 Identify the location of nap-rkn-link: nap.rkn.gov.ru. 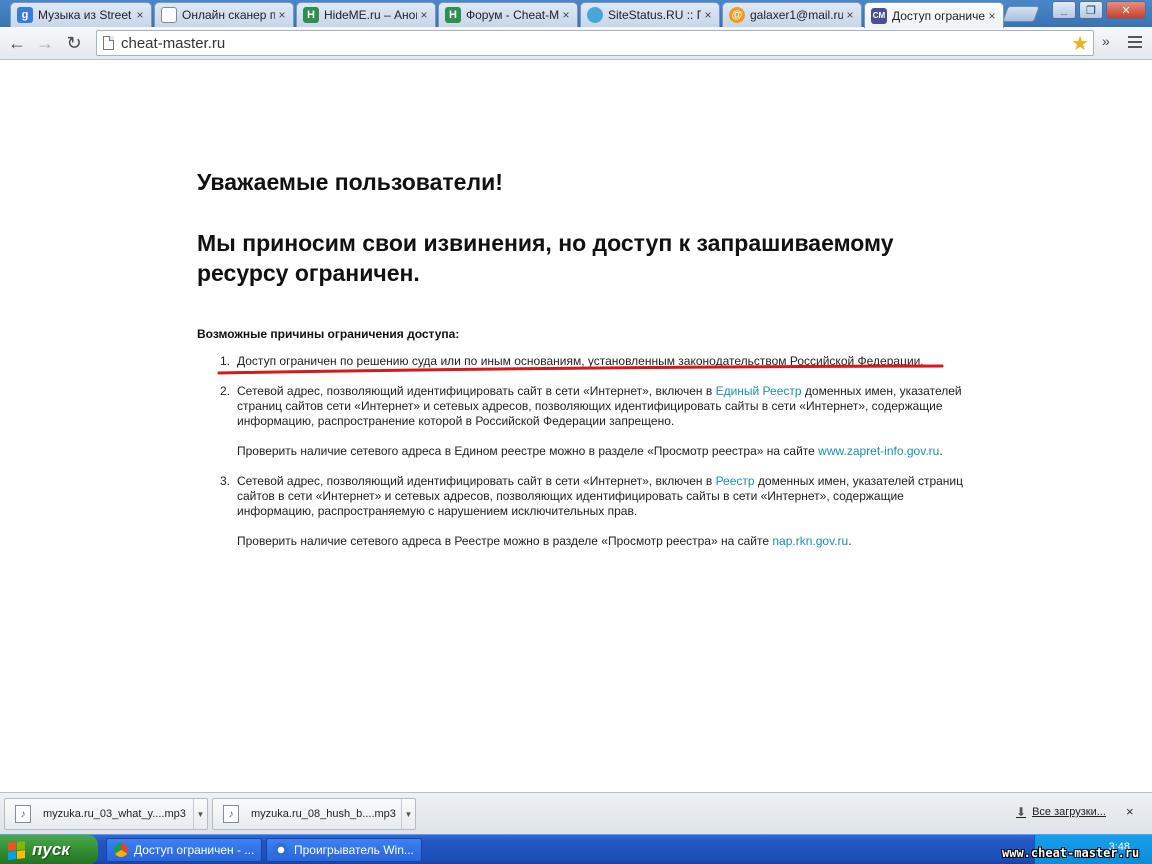
(810, 541).